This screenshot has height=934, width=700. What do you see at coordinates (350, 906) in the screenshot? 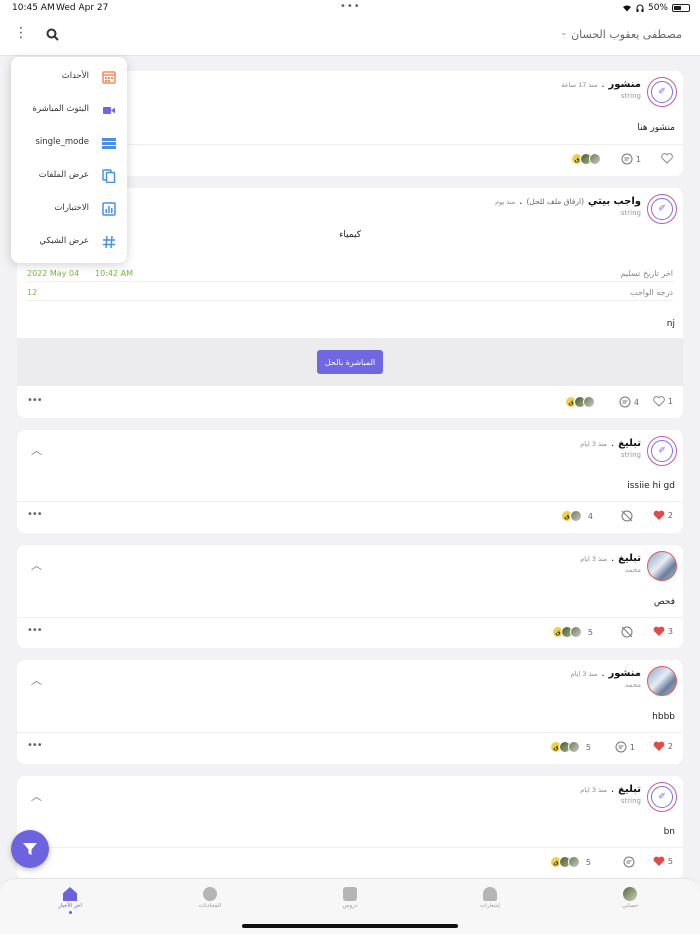
I see `tab-label: دروس` at bounding box center [350, 906].